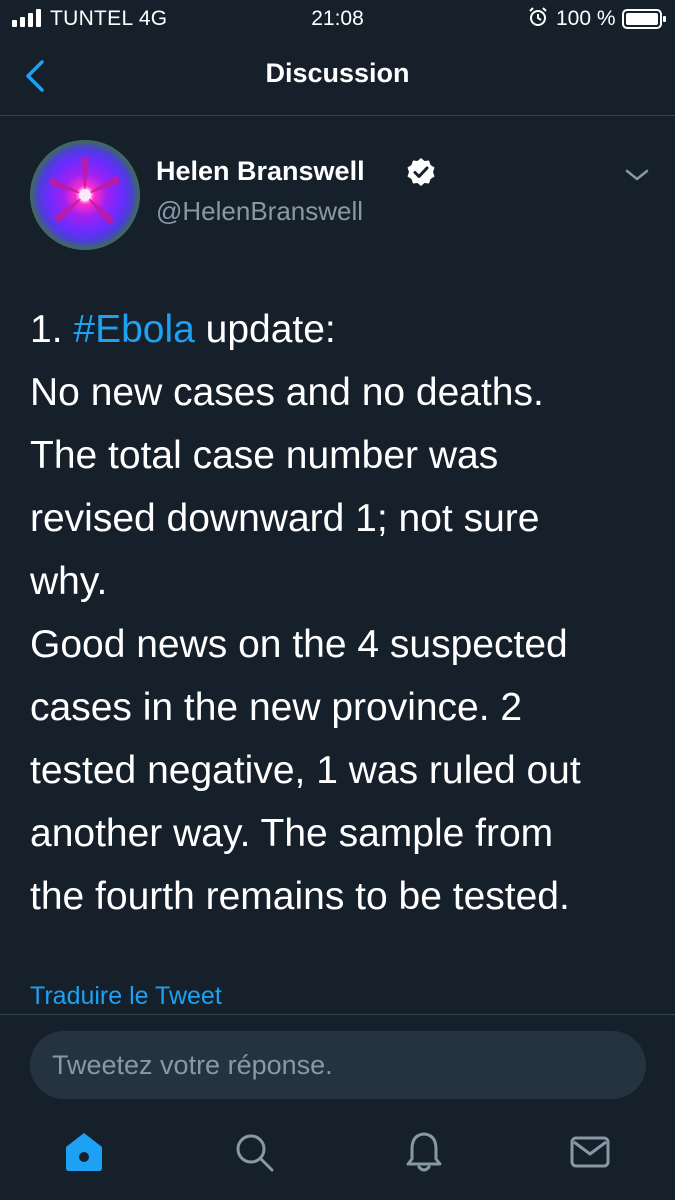 The height and width of the screenshot is (1200, 675). What do you see at coordinates (644, 19) in the screenshot?
I see `battery-icon` at bounding box center [644, 19].